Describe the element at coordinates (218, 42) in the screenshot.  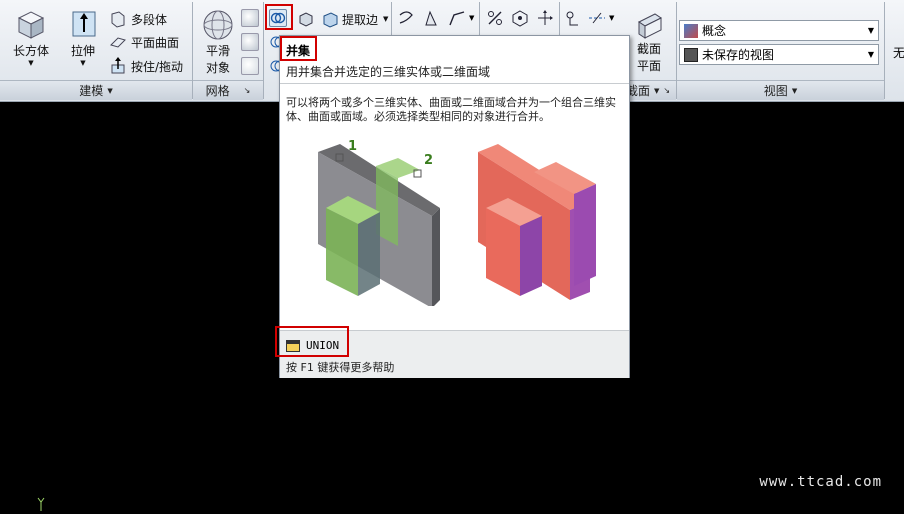
I see `smooth-object-button: 平滑 对象` at that location.